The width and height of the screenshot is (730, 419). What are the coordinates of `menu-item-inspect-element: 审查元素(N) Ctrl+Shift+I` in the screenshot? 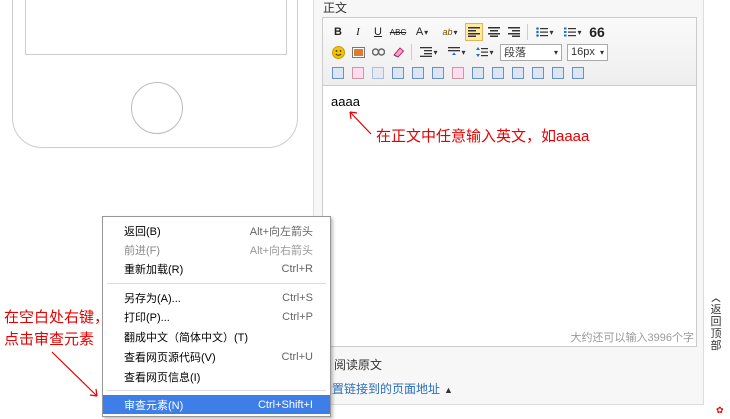 It's located at (216, 404).